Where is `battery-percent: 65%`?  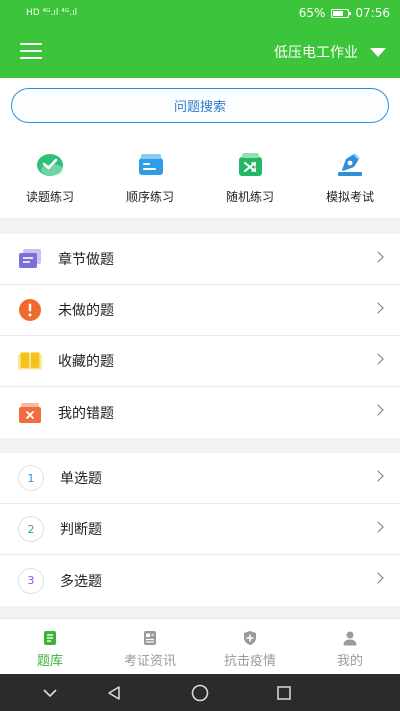
battery-percent: 65% is located at coordinates (312, 13).